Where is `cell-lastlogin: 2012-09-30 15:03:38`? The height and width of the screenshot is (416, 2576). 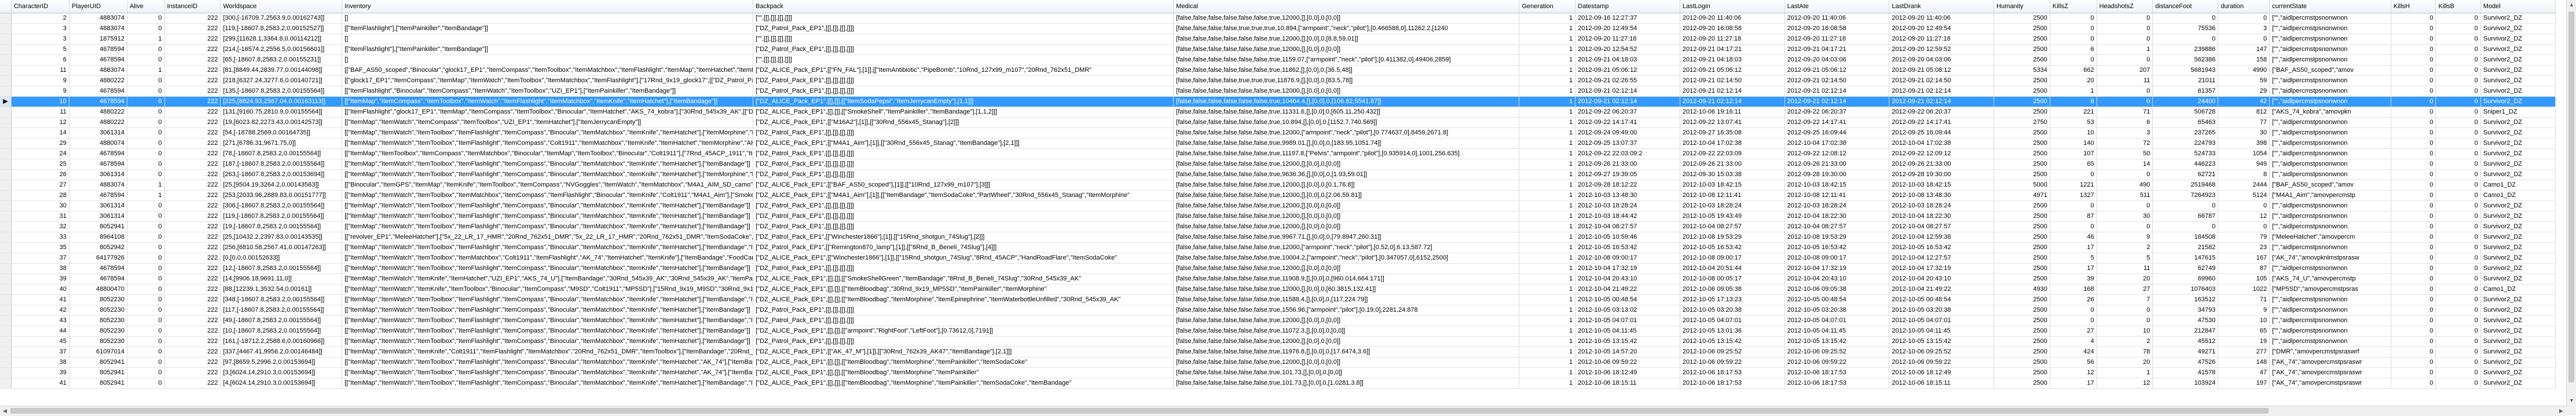 cell-lastlogin: 2012-09-30 15:03:38 is located at coordinates (1732, 174).